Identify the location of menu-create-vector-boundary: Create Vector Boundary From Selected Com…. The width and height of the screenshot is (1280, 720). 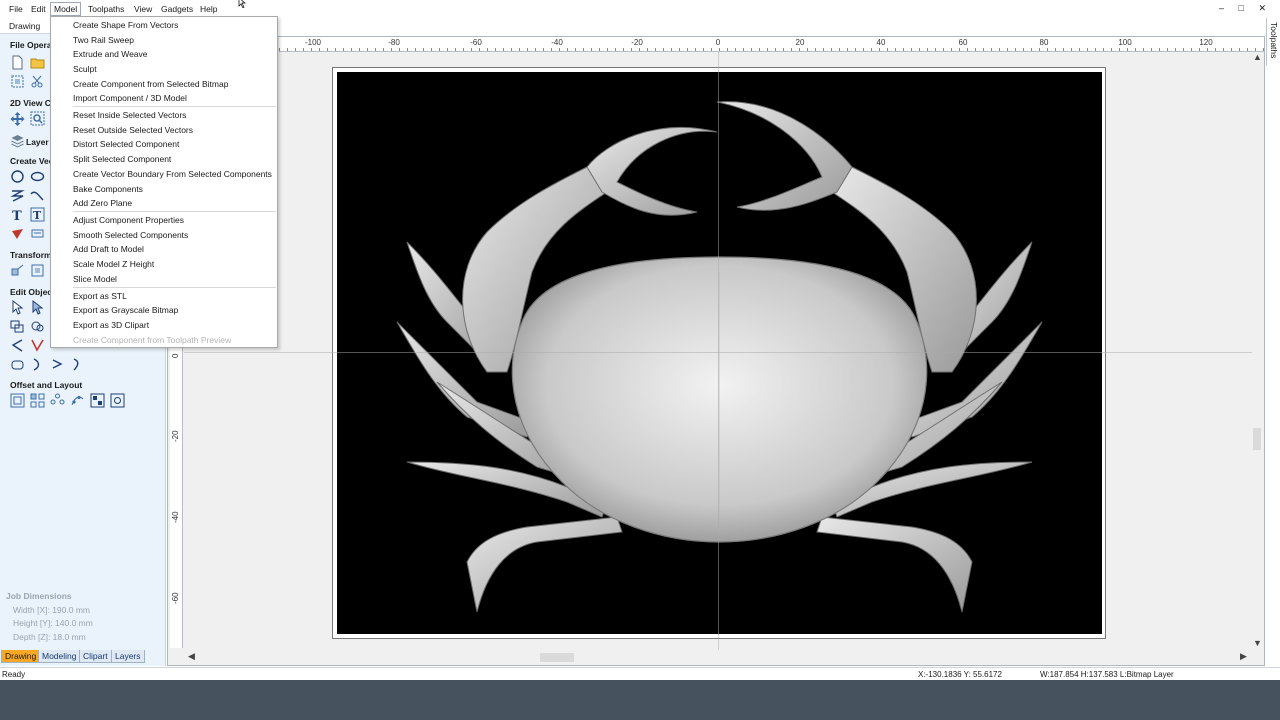
(172, 174).